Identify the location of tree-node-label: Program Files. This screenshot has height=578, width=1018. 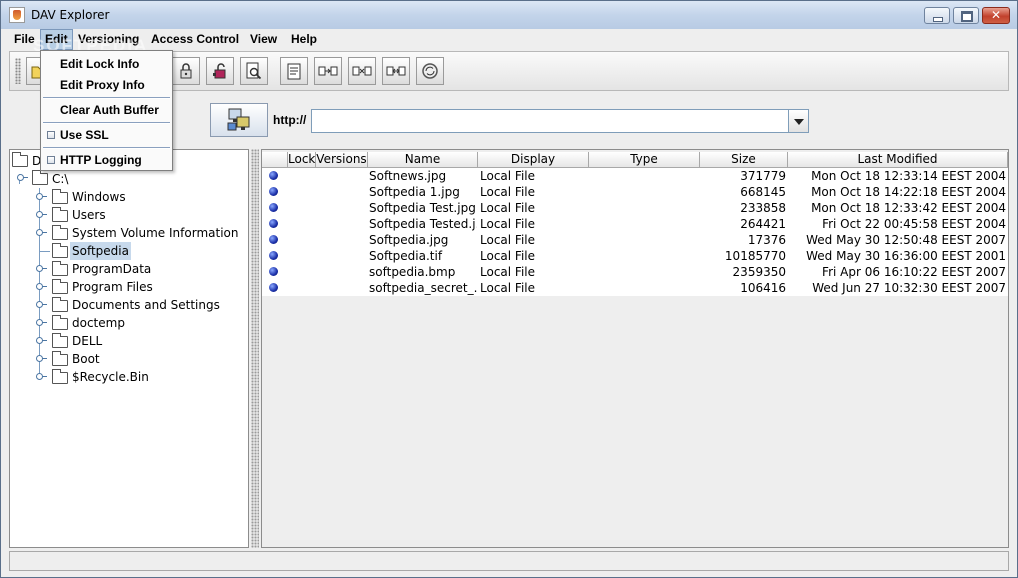
(112, 287).